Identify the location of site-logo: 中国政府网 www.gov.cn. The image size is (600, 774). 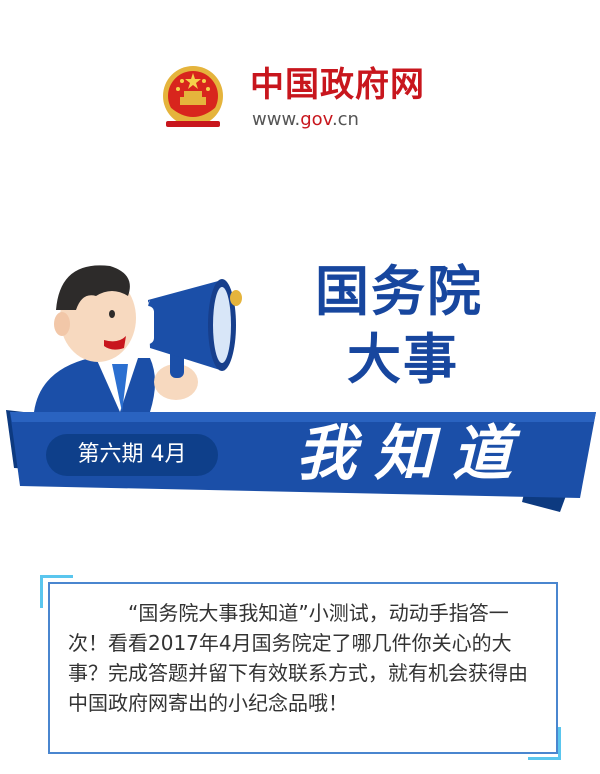
(310, 99).